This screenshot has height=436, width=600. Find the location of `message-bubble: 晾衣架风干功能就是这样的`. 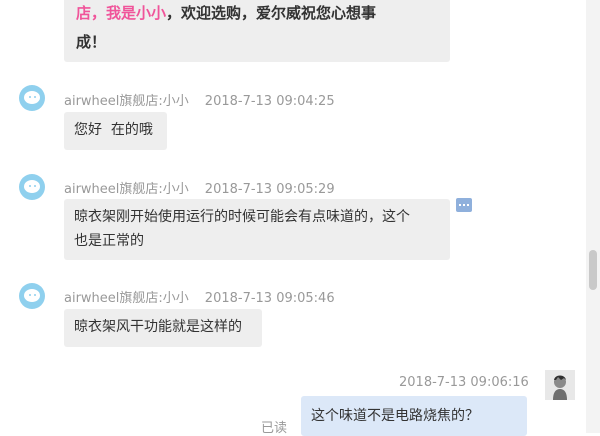

message-bubble: 晾衣架风干功能就是这样的 is located at coordinates (163, 328).